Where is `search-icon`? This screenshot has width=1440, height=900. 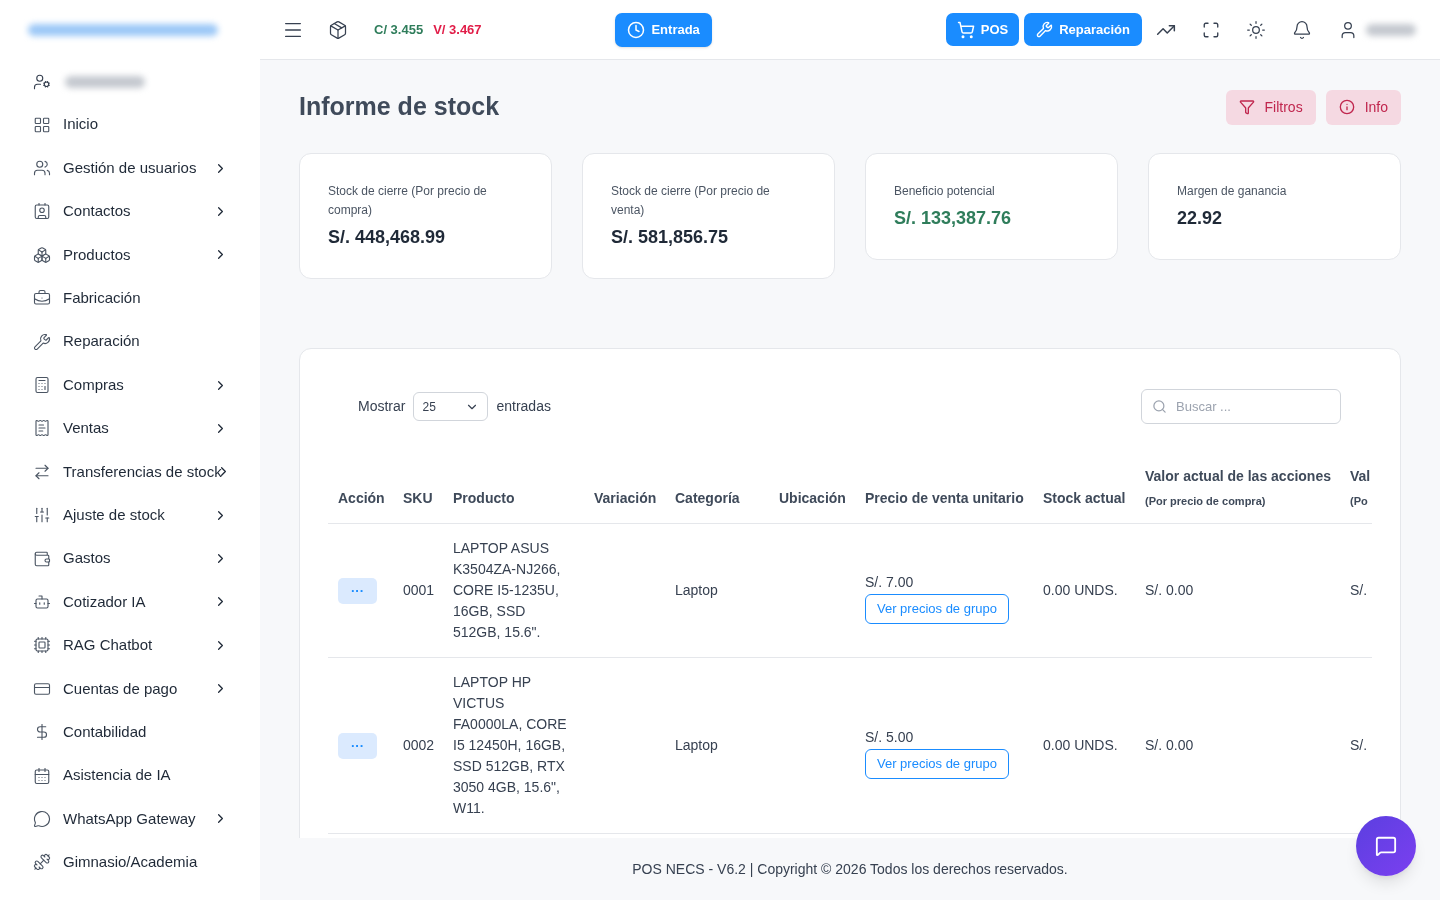 search-icon is located at coordinates (1159, 406).